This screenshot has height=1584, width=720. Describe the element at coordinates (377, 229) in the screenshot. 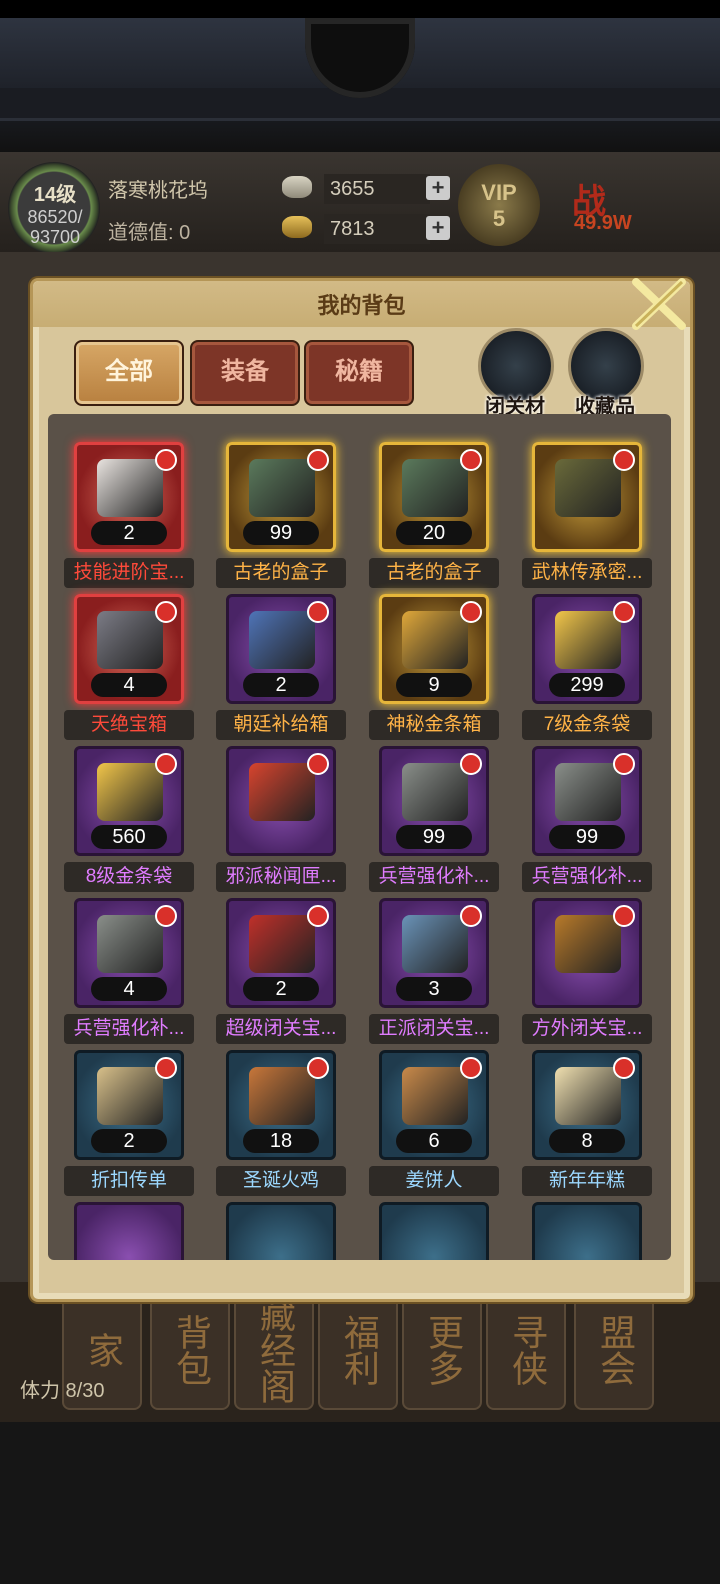

I see `gold-value: 7813` at that location.